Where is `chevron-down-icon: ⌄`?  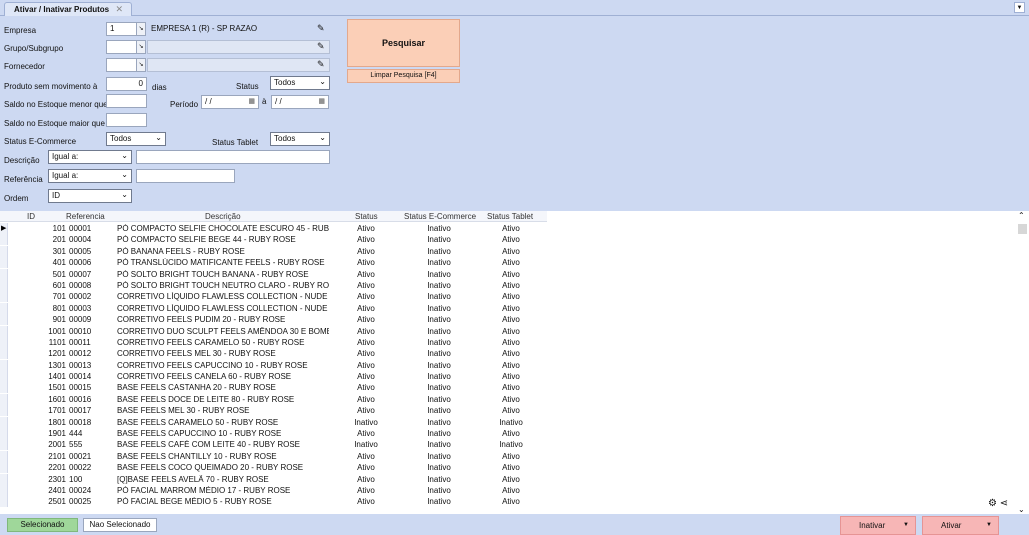 chevron-down-icon: ⌄ is located at coordinates (1021, 509).